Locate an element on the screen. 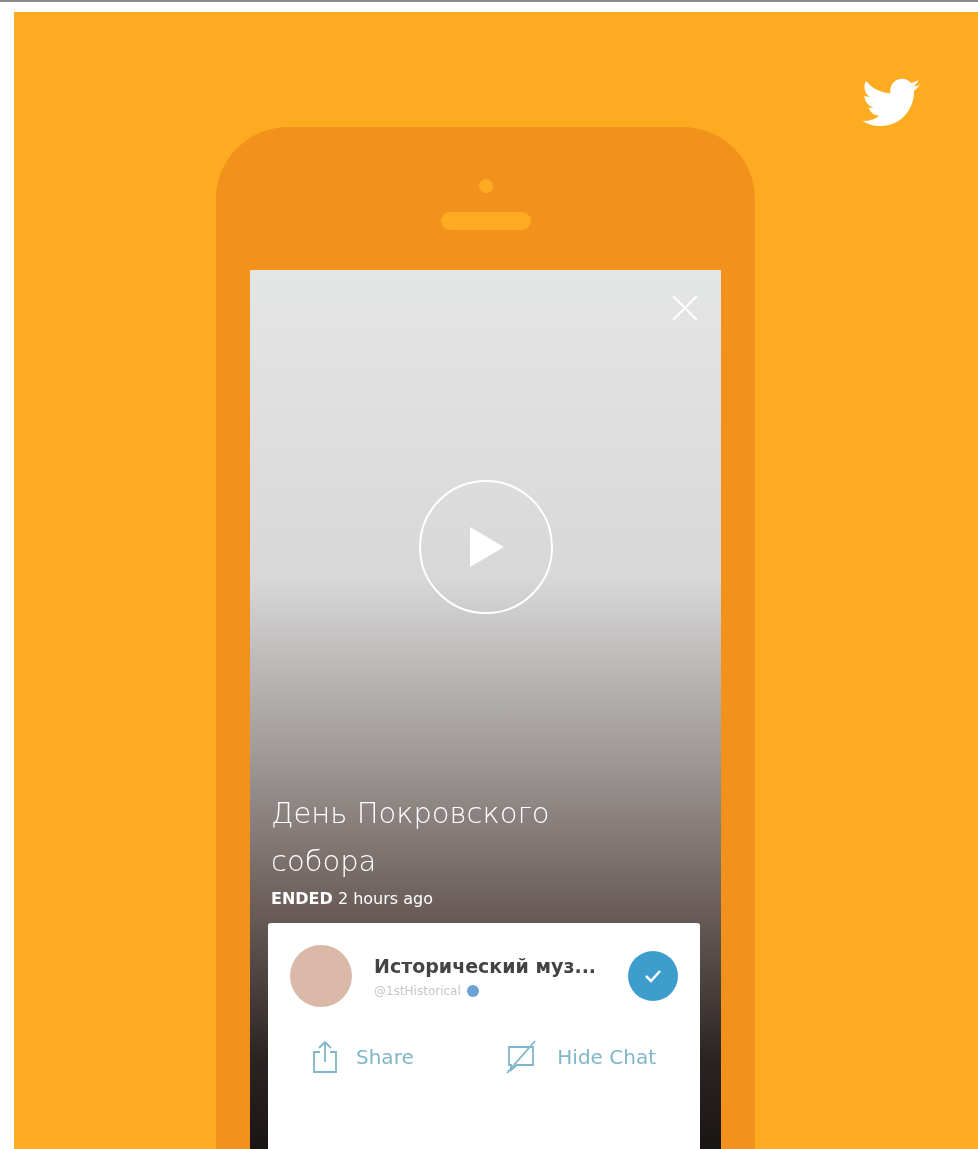  close-icon is located at coordinates (685, 308).